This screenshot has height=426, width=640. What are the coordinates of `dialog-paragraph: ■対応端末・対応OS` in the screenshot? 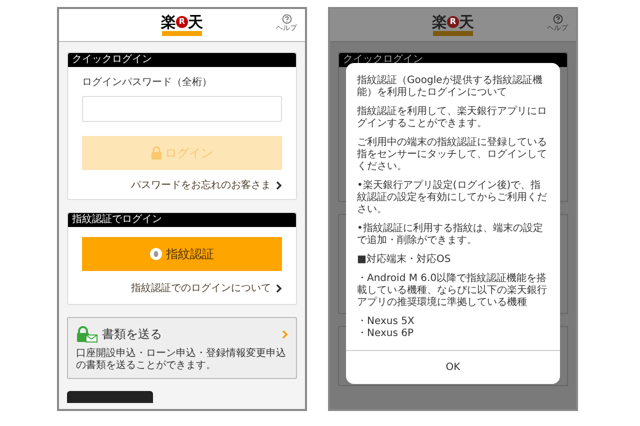 It's located at (404, 260).